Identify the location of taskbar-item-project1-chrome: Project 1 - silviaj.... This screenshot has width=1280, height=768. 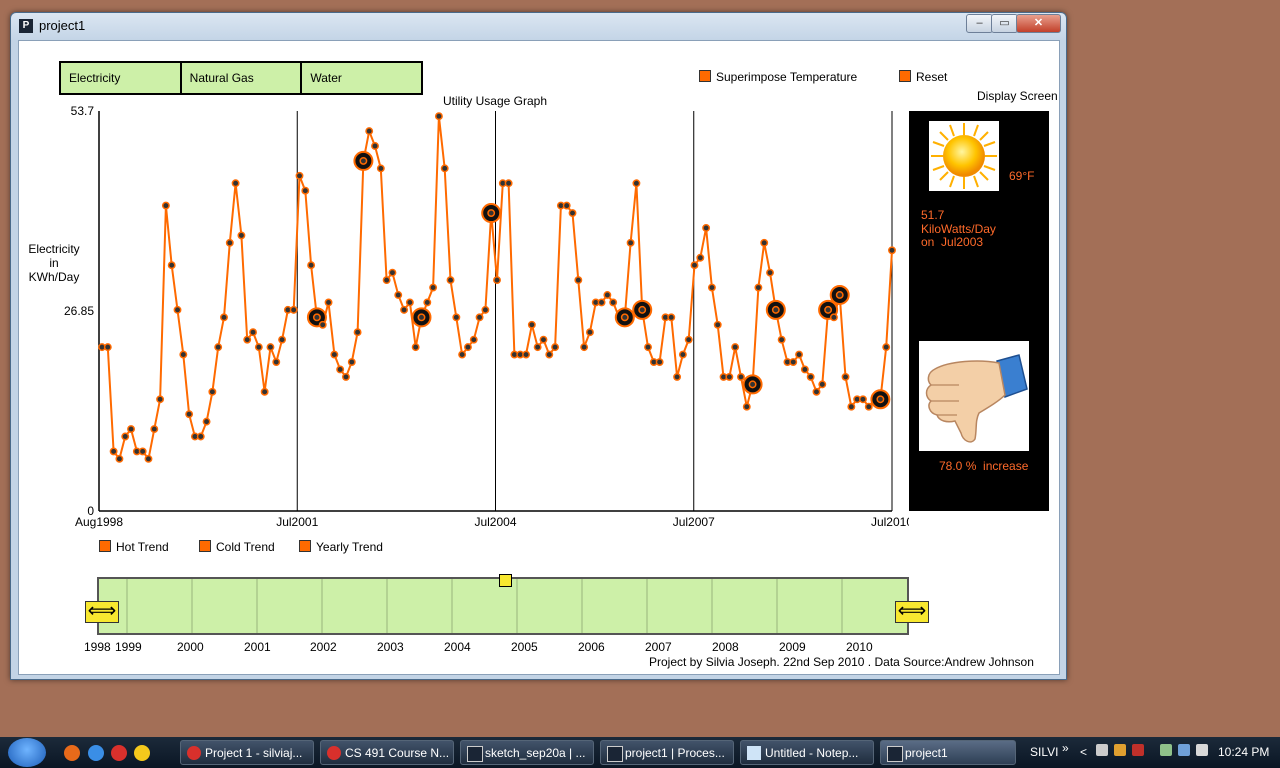
(247, 752).